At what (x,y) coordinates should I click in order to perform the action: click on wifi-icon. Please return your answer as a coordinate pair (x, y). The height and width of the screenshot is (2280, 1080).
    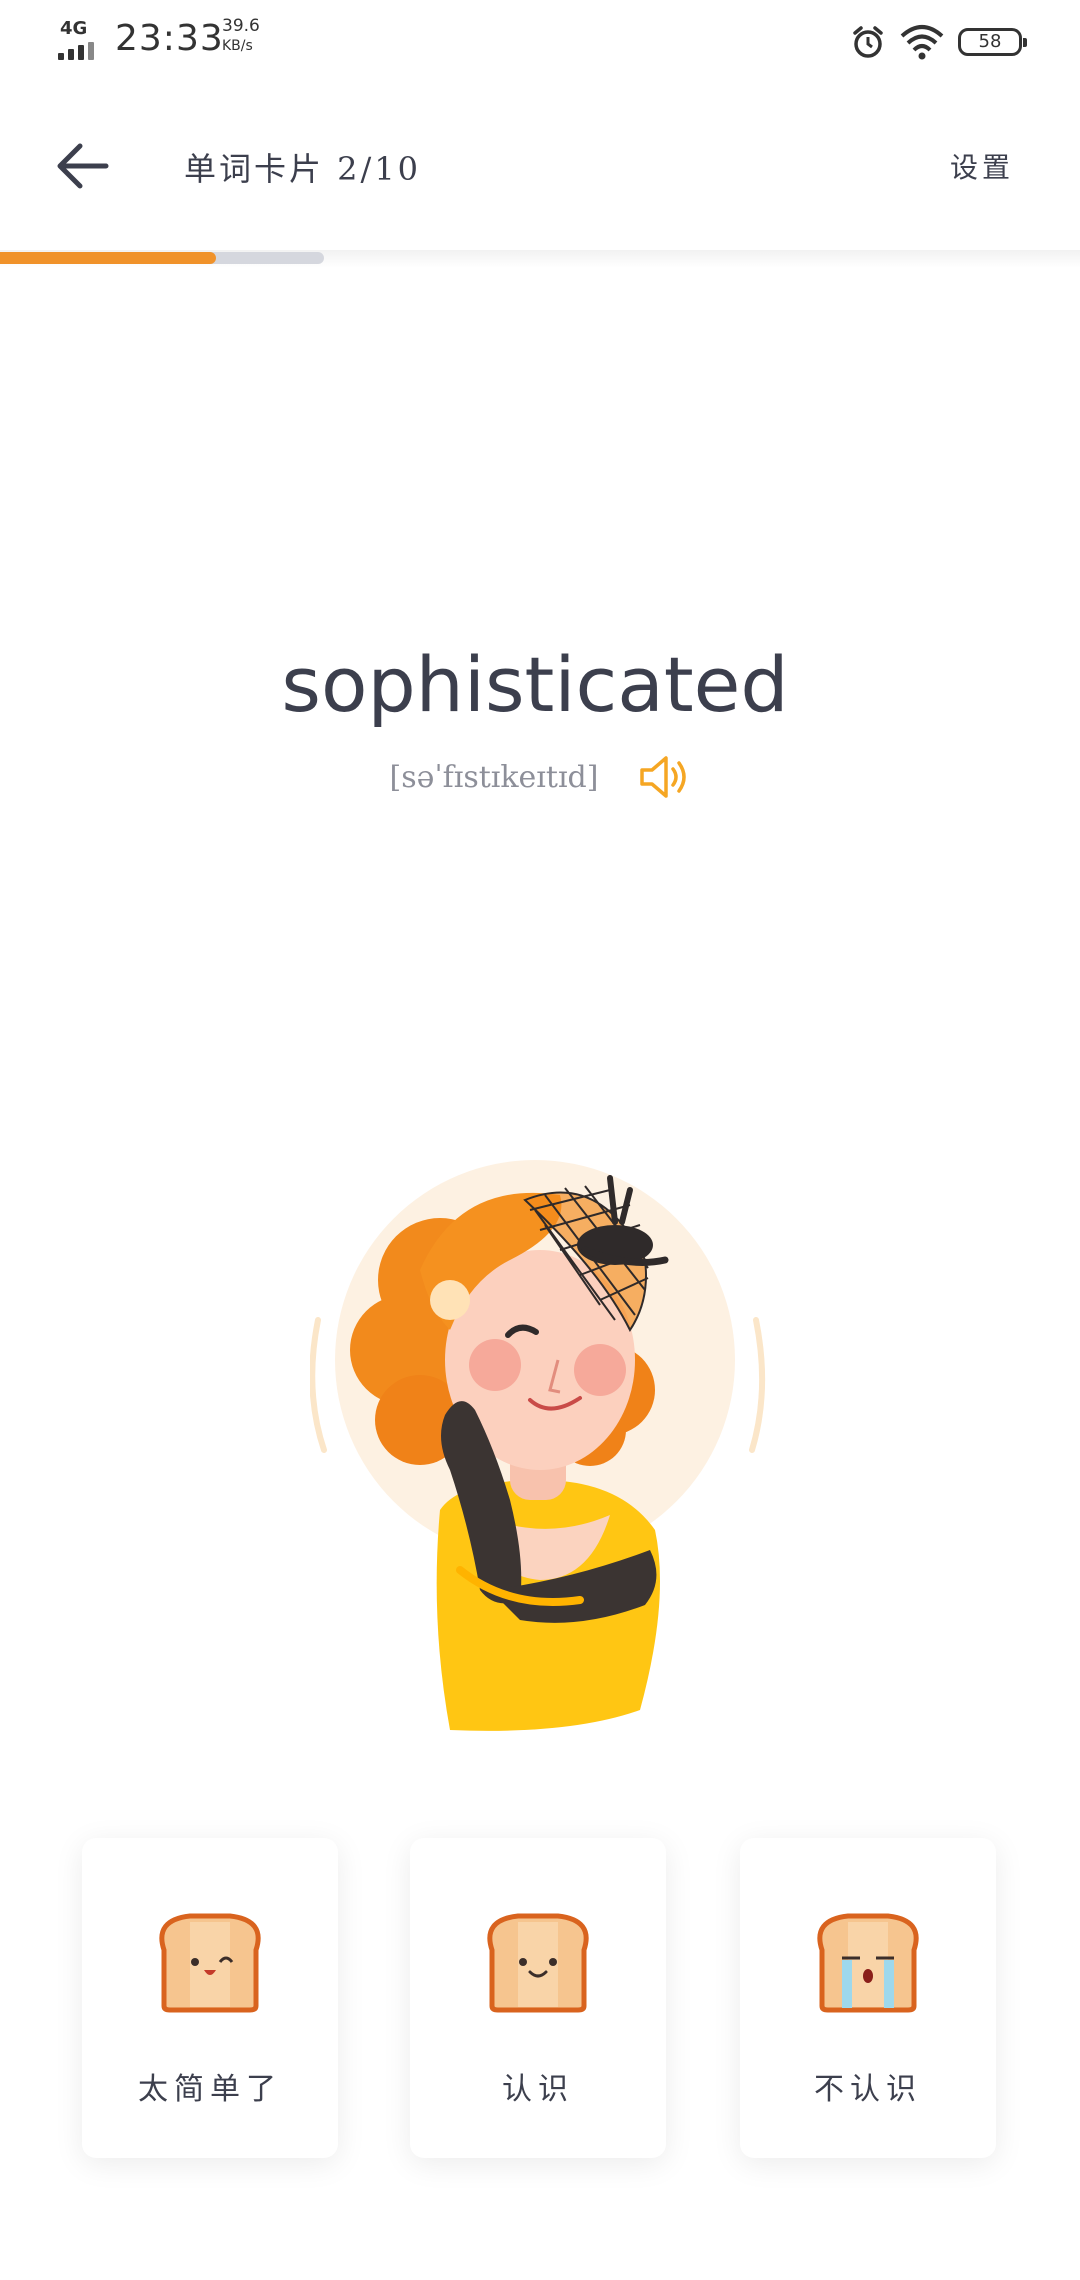
    Looking at the image, I should click on (922, 42).